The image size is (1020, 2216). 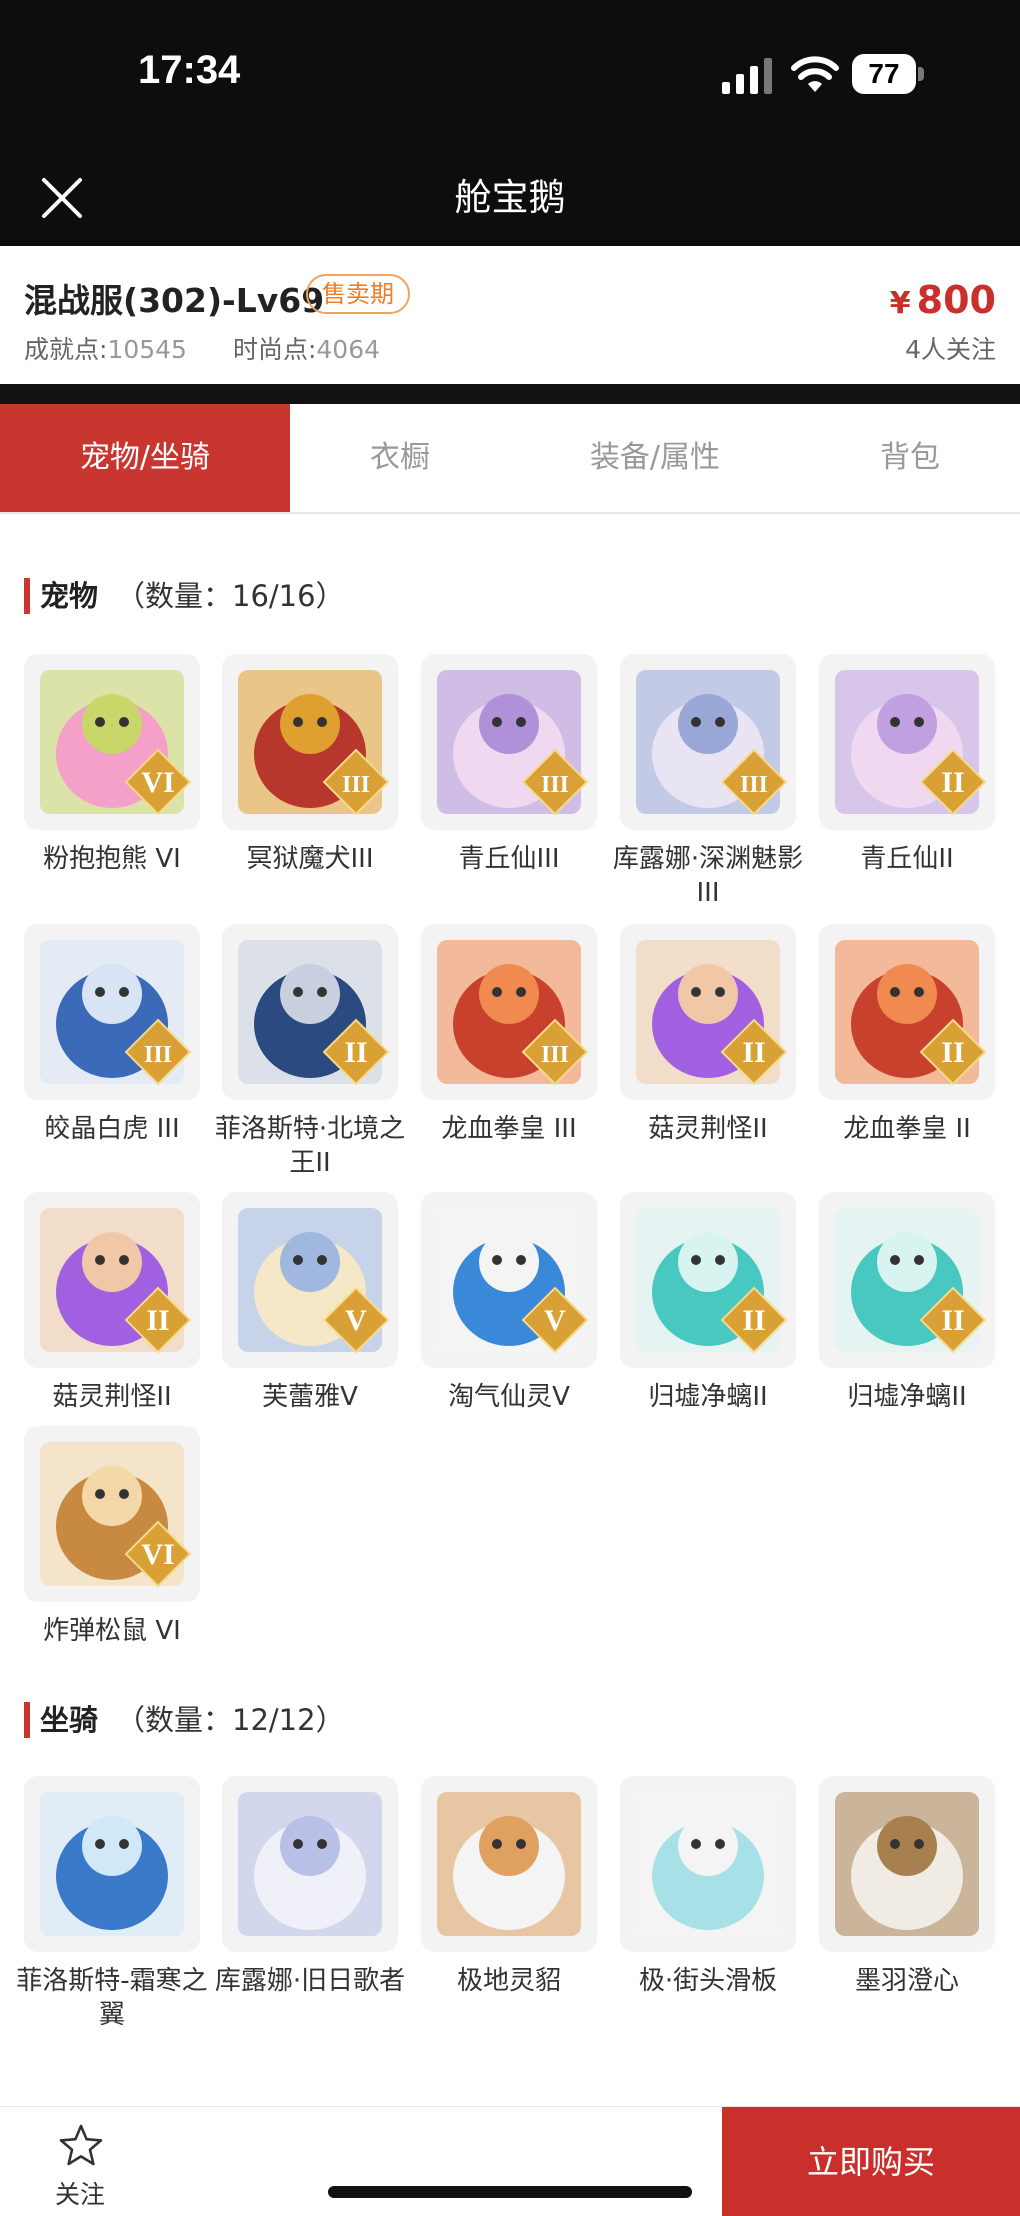 What do you see at coordinates (510, 2192) in the screenshot?
I see `home-indicator` at bounding box center [510, 2192].